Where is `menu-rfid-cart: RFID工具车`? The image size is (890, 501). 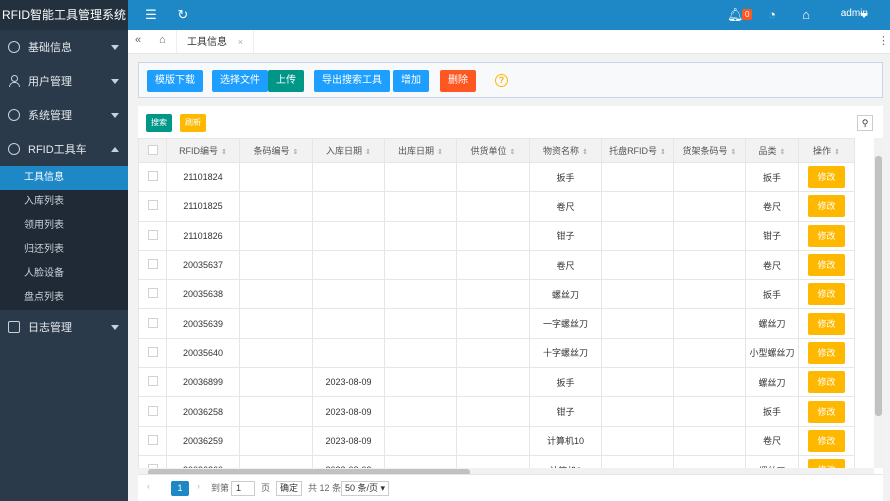
menu-rfid-cart: RFID工具车 is located at coordinates (64, 149).